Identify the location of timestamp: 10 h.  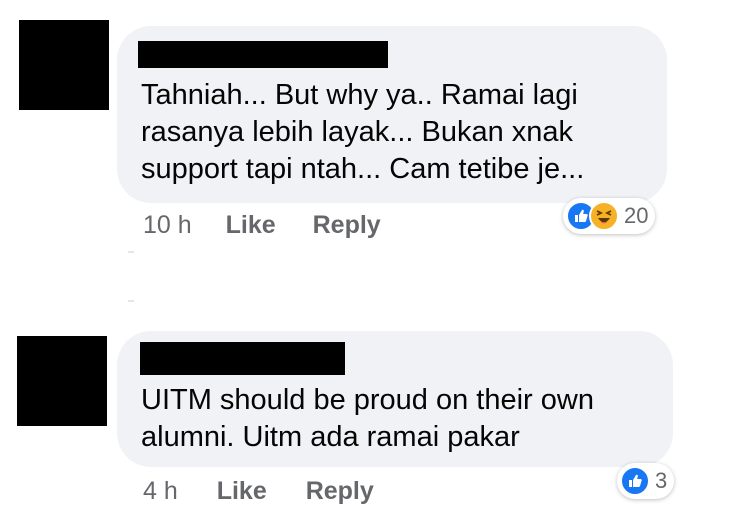
(167, 225).